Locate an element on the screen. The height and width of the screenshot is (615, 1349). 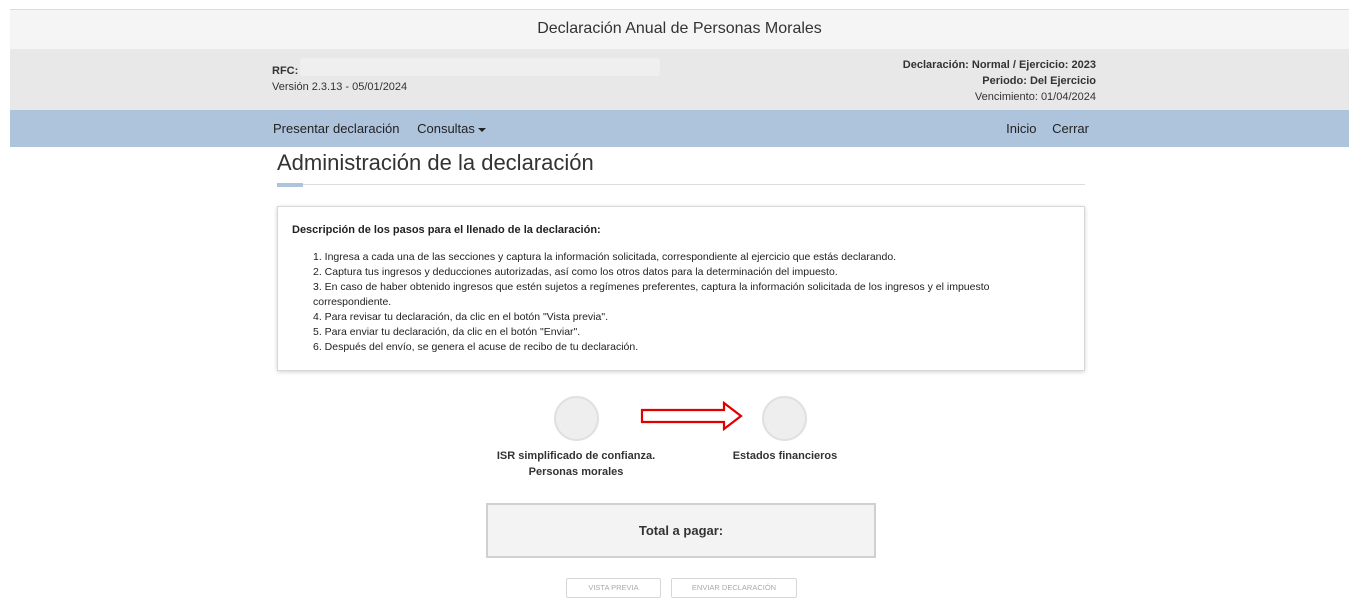
nav-presentar-declaracion: Presentar declaración is located at coordinates (336, 128).